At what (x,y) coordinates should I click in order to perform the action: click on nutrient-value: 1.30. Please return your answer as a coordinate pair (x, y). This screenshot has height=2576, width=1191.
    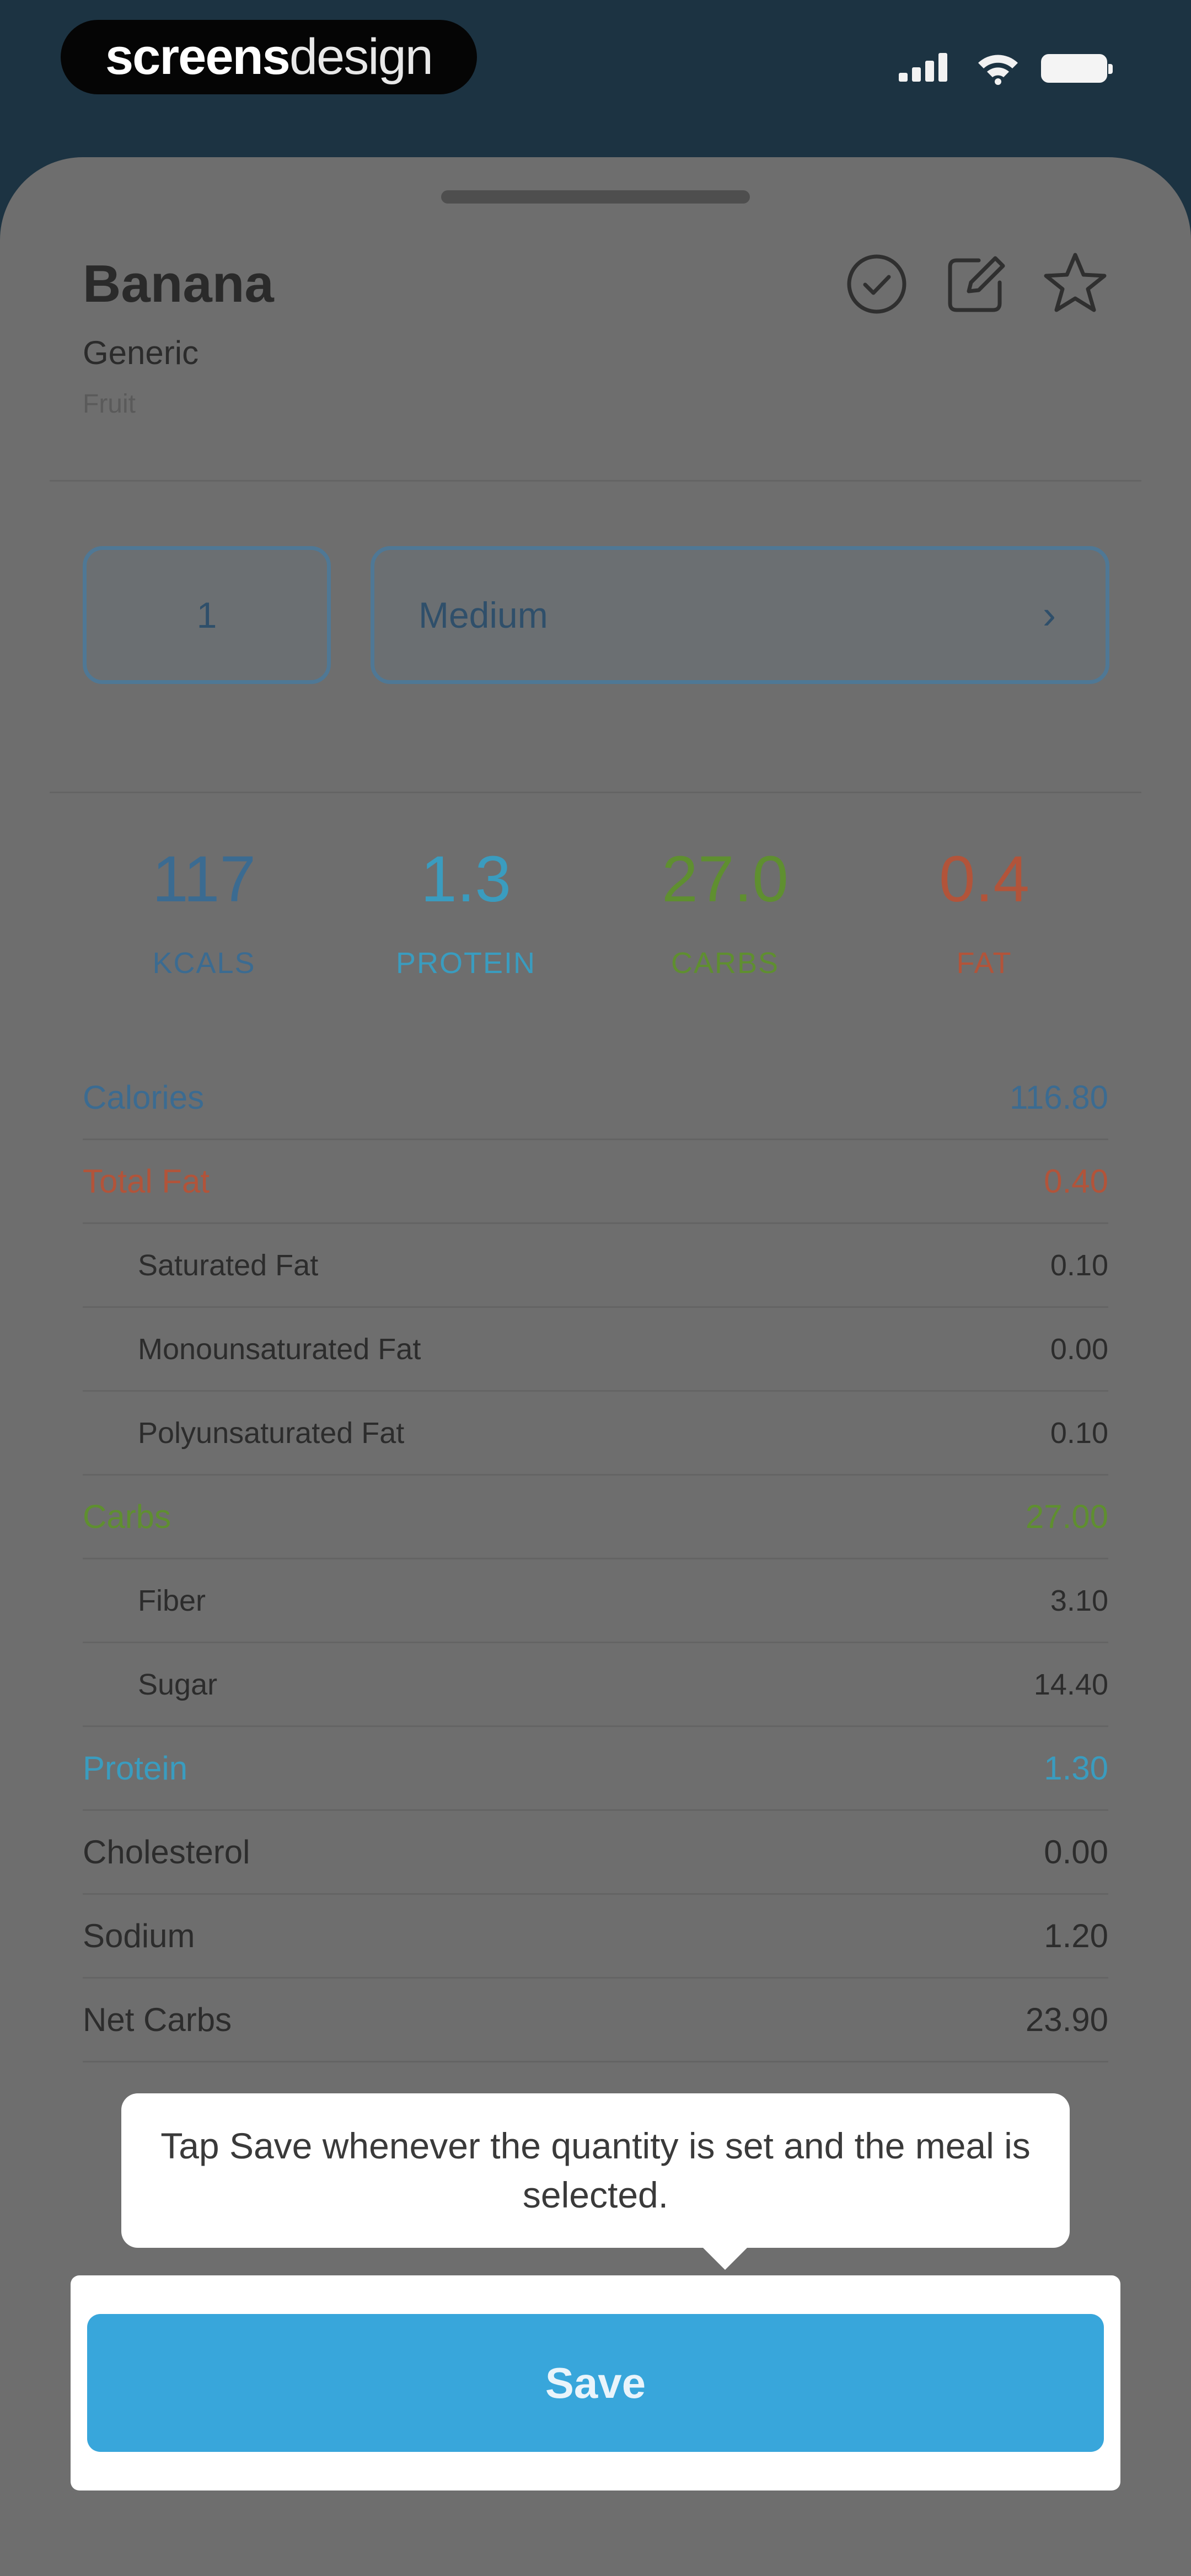
    Looking at the image, I should click on (1076, 1768).